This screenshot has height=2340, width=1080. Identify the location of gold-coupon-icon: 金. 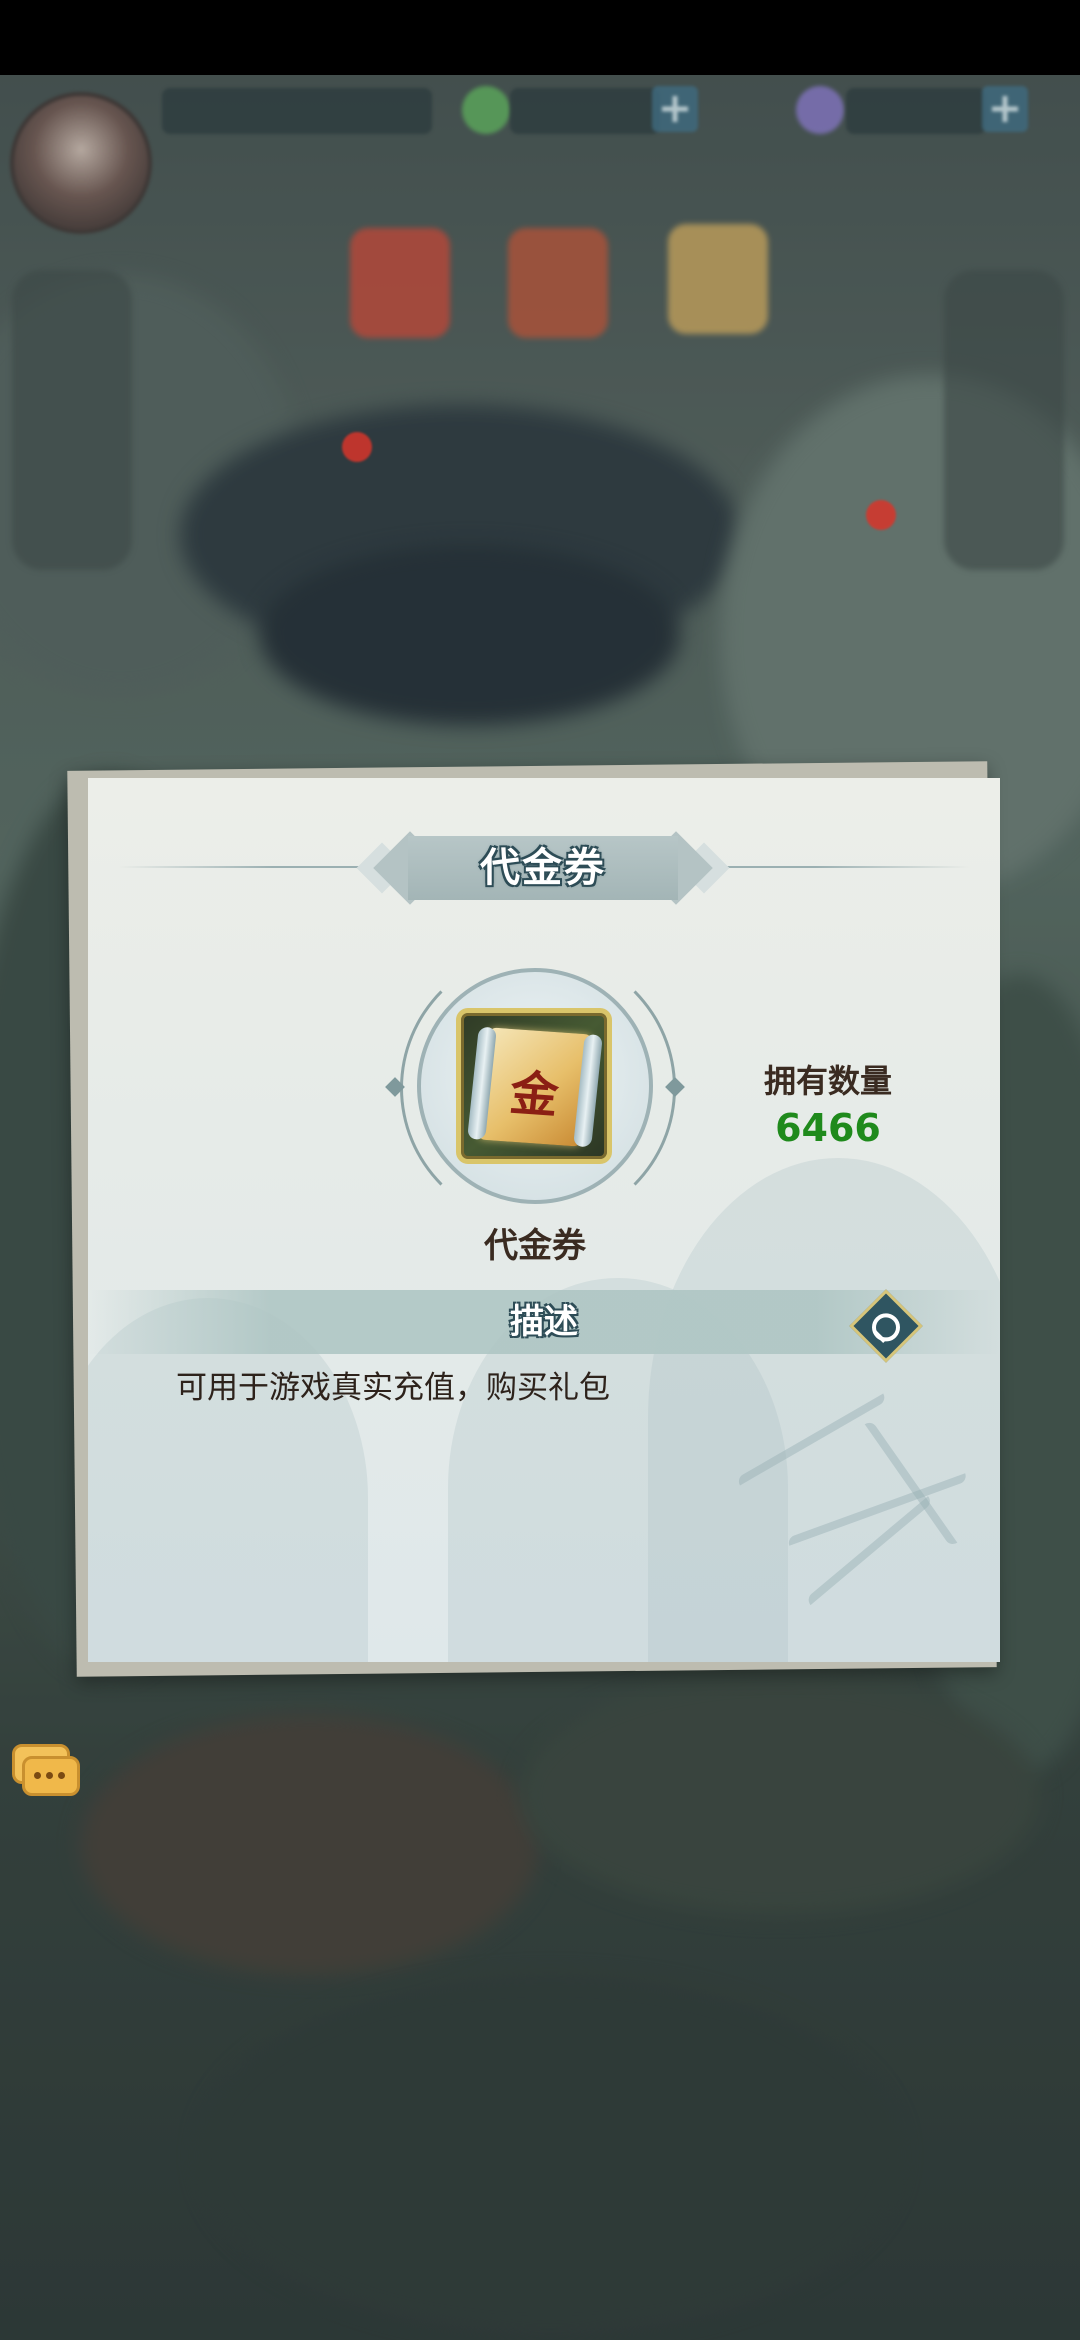
(534, 1086).